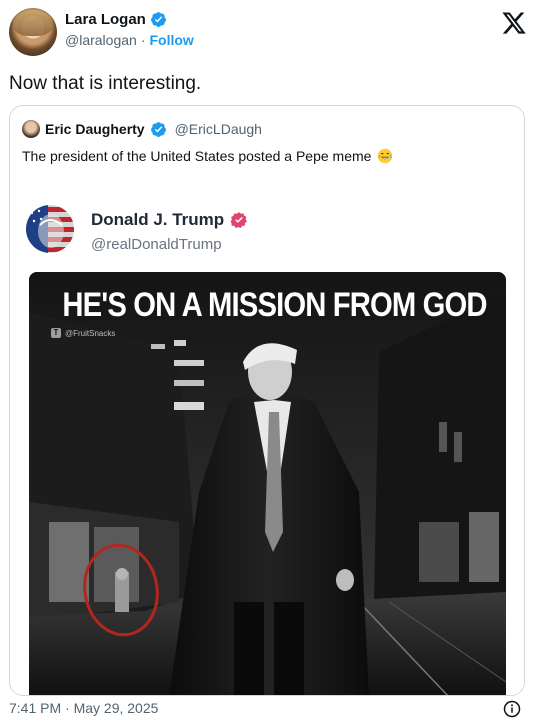  What do you see at coordinates (105, 83) in the screenshot?
I see `tweet-text: Now that is interesting.` at bounding box center [105, 83].